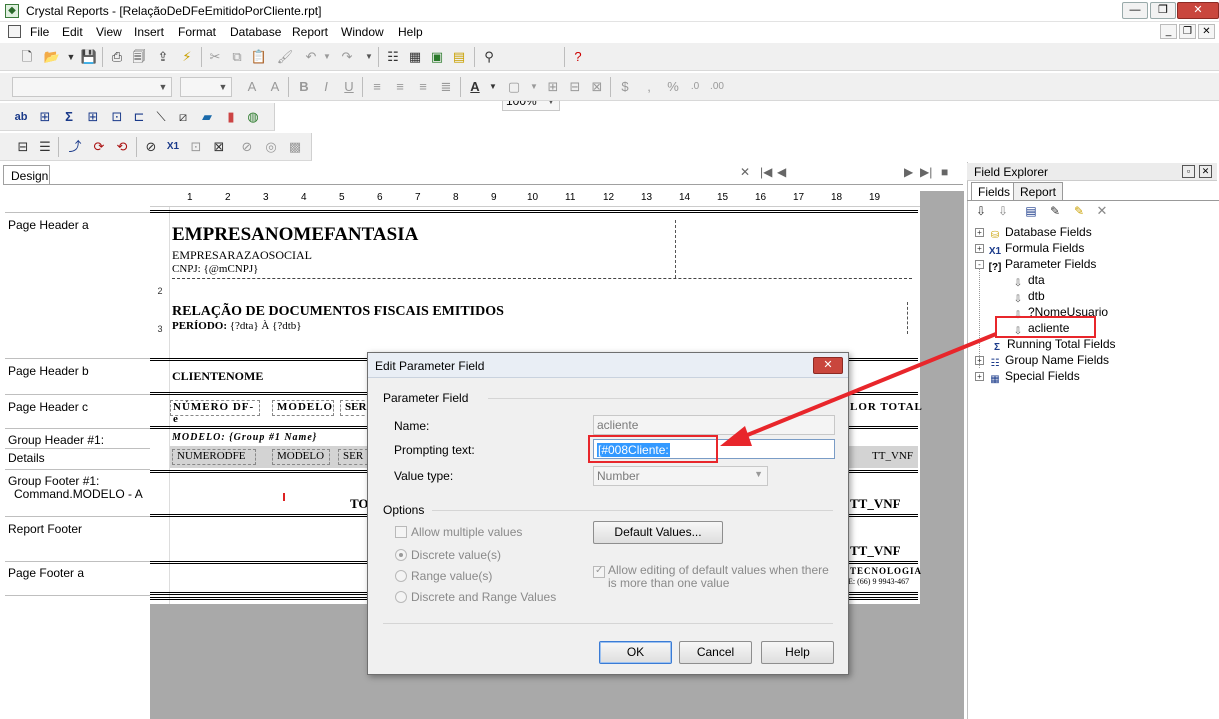 The image size is (1219, 719). What do you see at coordinates (736, 436) in the screenshot?
I see `arrow-head` at bounding box center [736, 436].